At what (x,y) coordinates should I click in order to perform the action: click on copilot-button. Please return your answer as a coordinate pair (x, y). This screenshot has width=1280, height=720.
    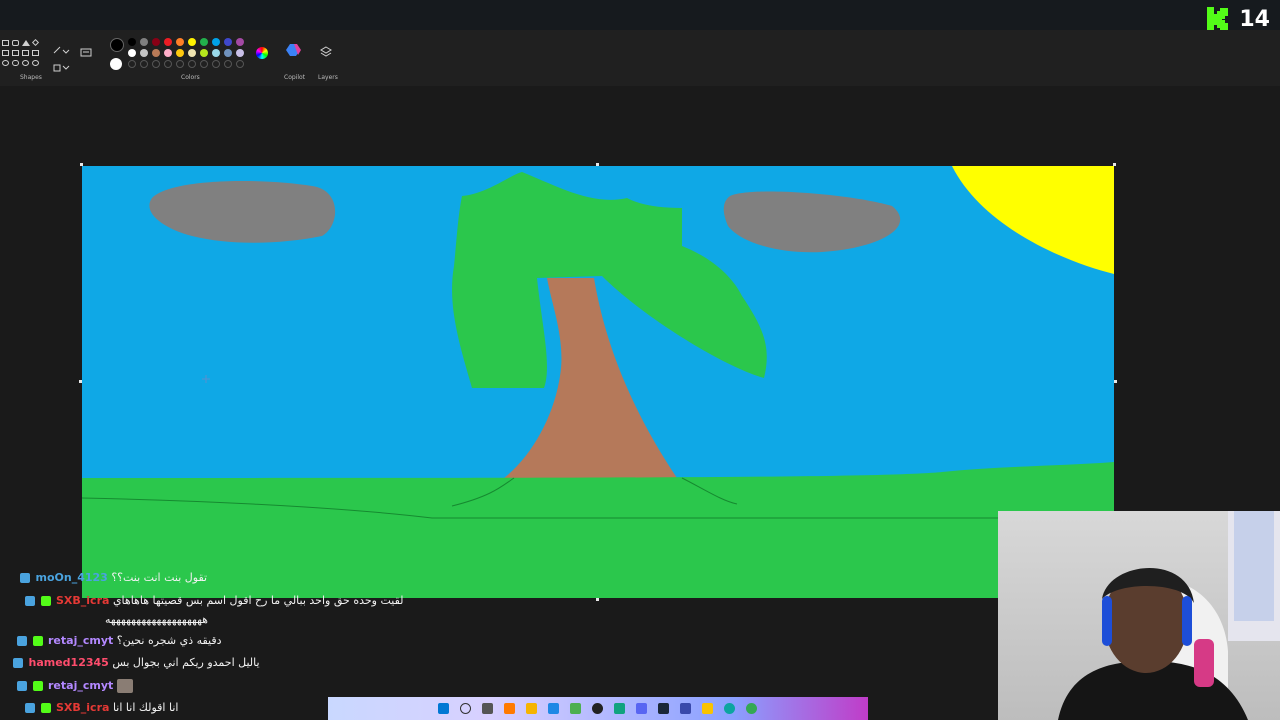
    Looking at the image, I should click on (294, 50).